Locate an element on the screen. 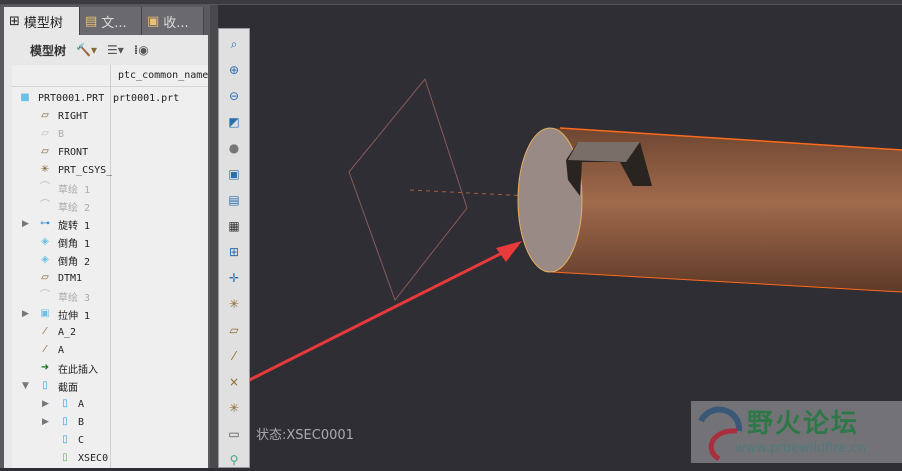 The height and width of the screenshot is (471, 902). insert-here-icon: ➜ is located at coordinates (45, 367).